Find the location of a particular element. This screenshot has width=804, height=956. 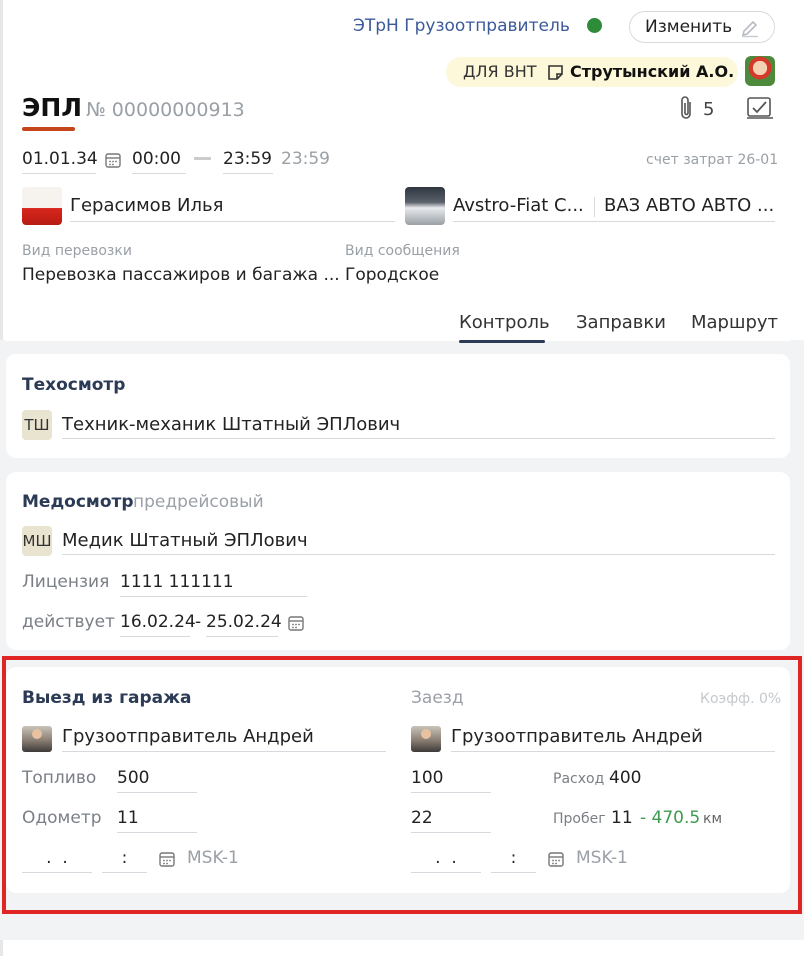

time-range-dash is located at coordinates (202, 158).